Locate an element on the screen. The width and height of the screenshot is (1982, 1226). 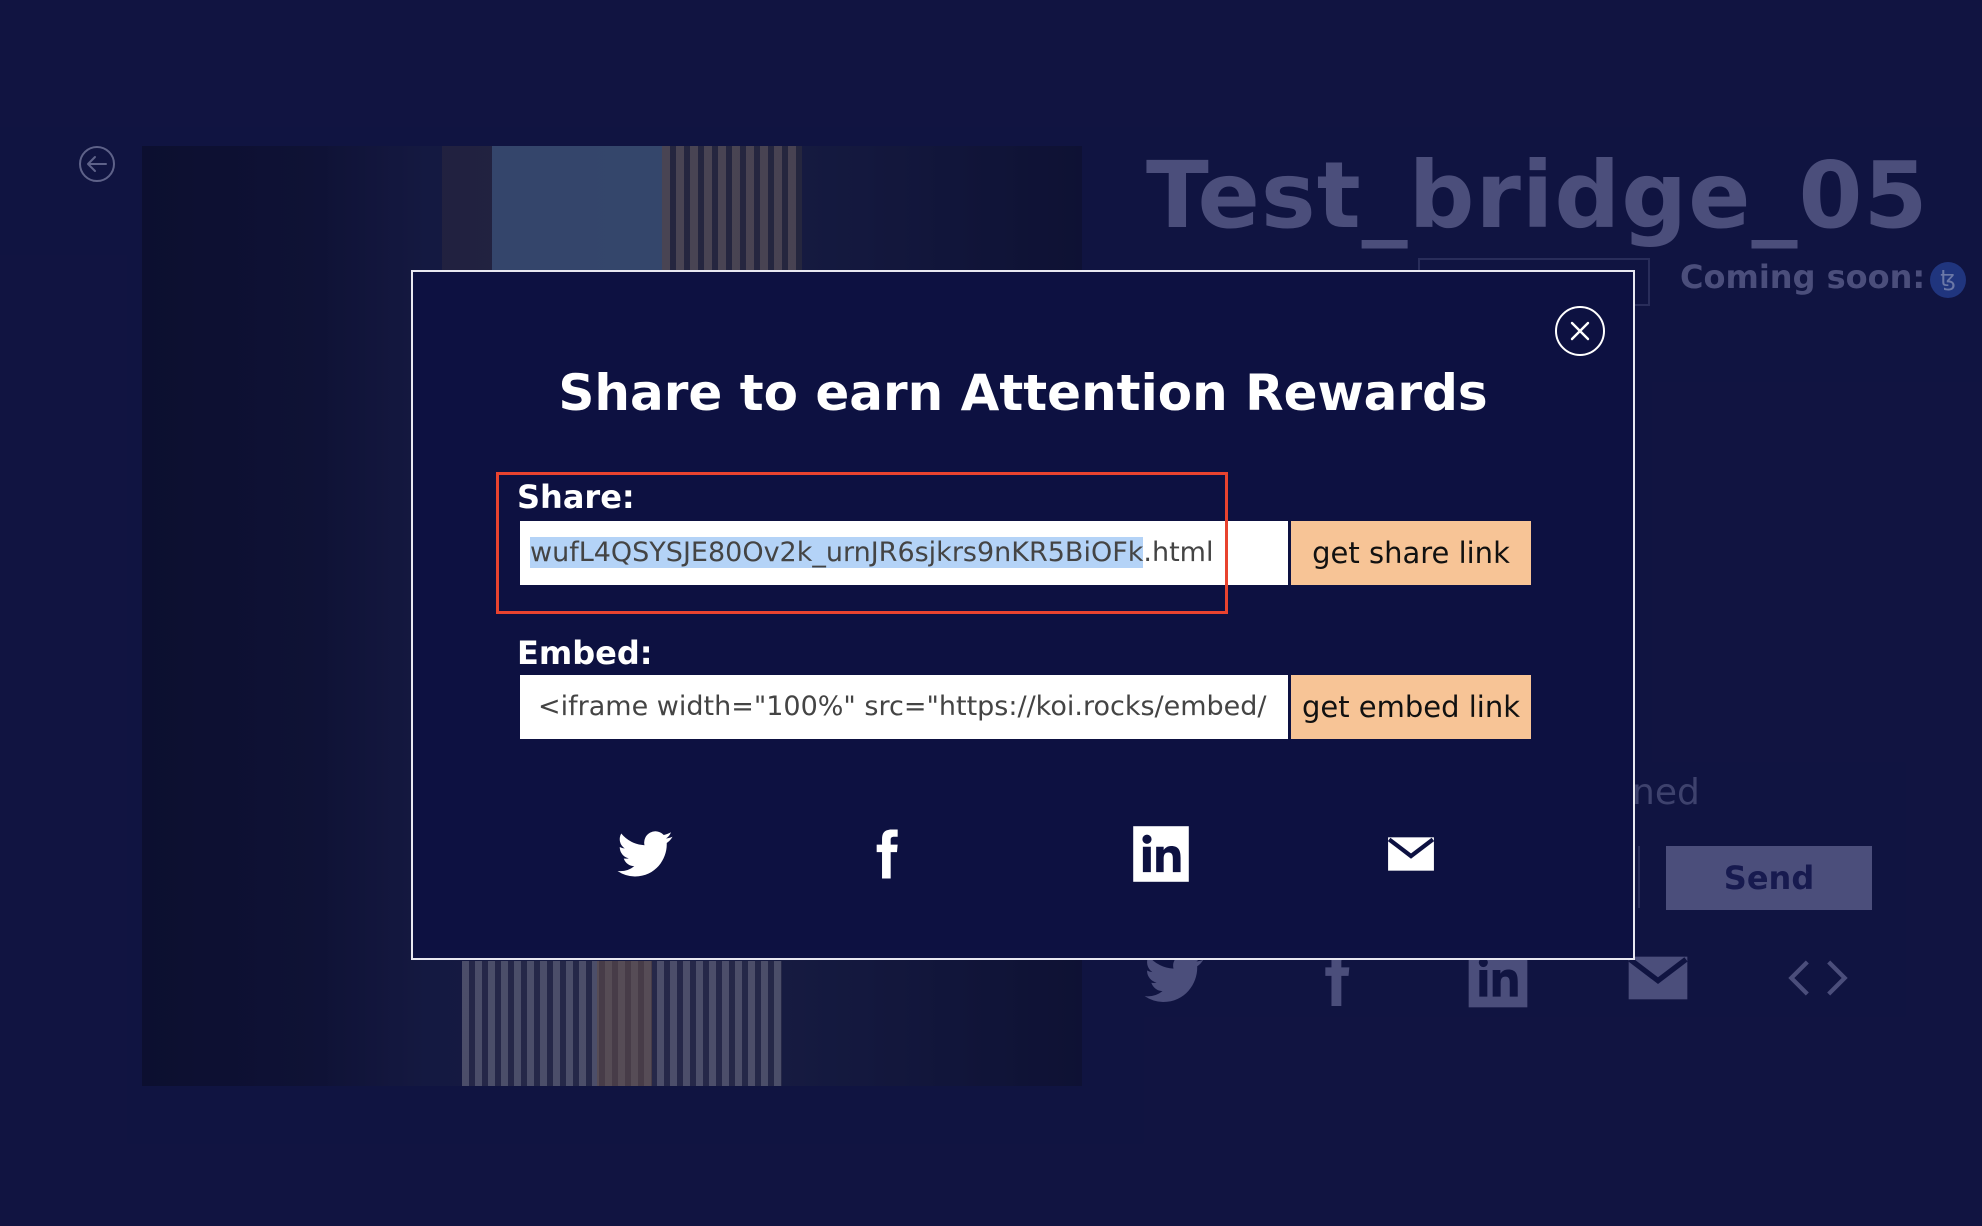
share-link-suffix: .html is located at coordinates (1178, 552).